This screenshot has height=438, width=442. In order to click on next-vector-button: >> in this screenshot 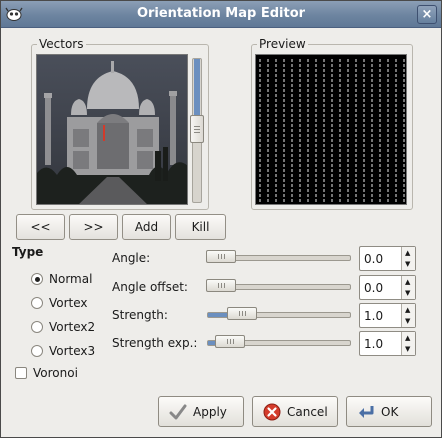, I will do `click(93, 227)`.